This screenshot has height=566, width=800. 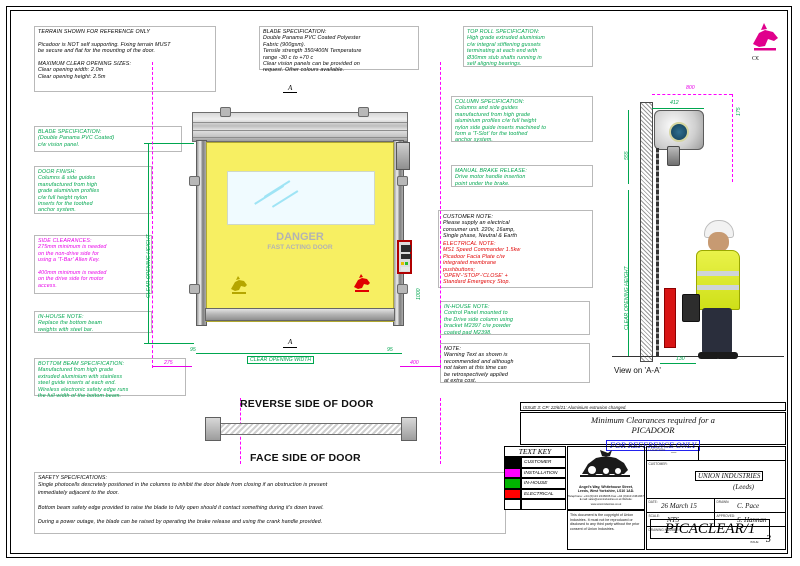 What do you see at coordinates (512, 504) in the screenshot?
I see `swatch-blank` at bounding box center [512, 504].